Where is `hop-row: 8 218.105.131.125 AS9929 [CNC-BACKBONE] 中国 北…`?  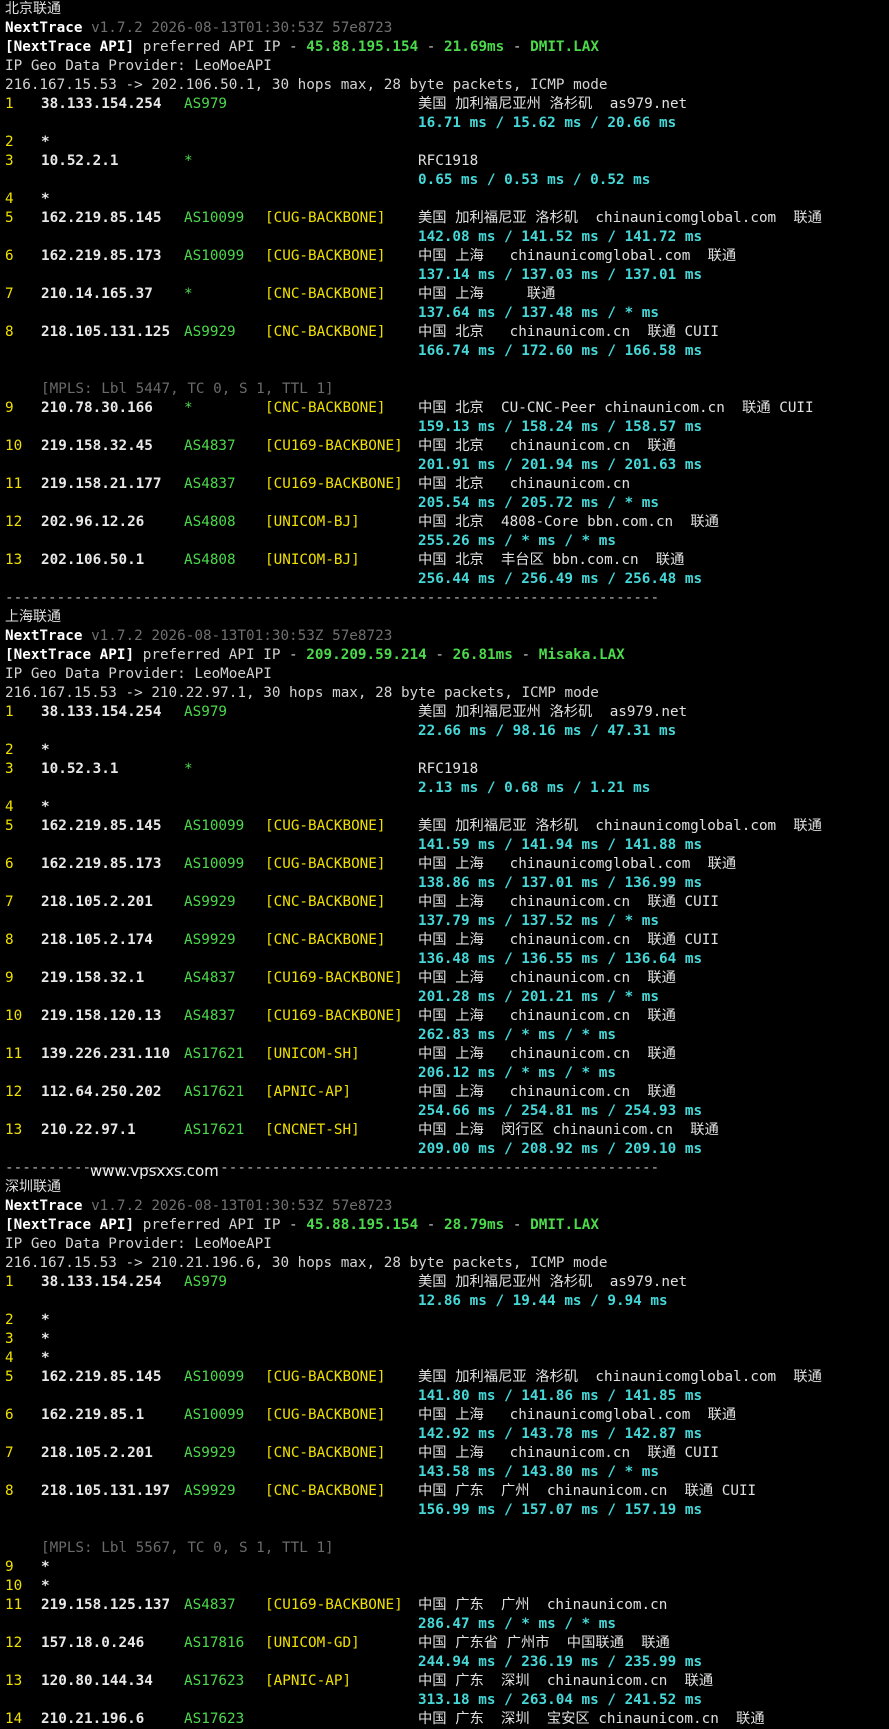
hop-row: 8 218.105.131.125 AS9929 [CNC-BACKBONE] 中国 北… is located at coordinates (447, 332).